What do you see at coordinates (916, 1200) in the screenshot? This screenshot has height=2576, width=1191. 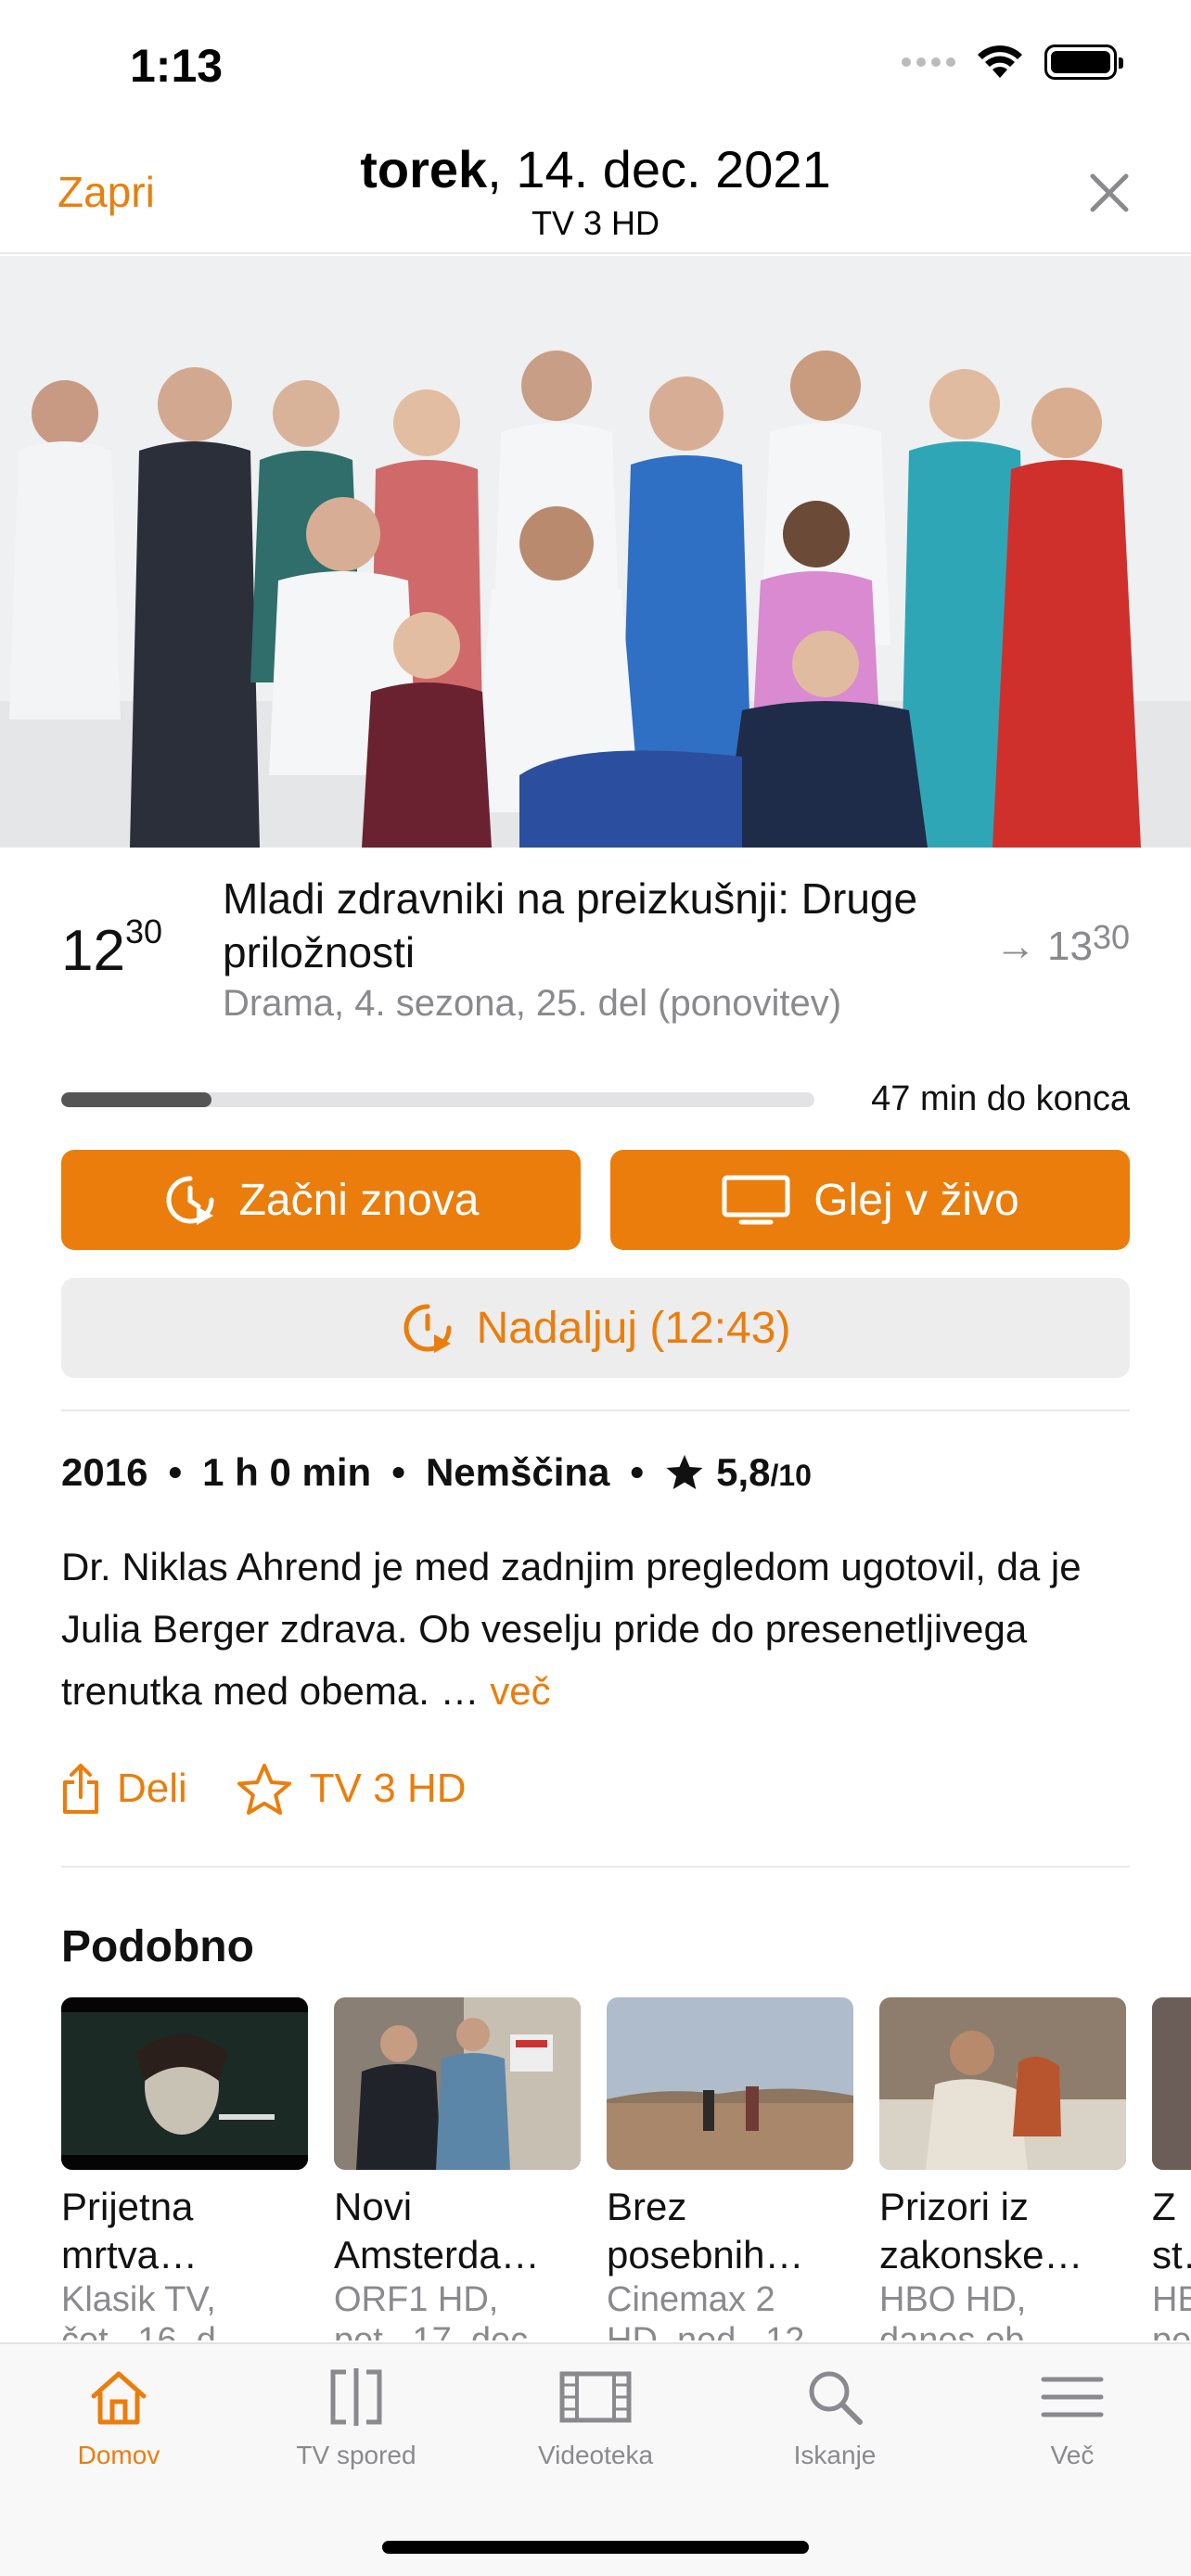 I see `watch-live-label: Glej v živo` at bounding box center [916, 1200].